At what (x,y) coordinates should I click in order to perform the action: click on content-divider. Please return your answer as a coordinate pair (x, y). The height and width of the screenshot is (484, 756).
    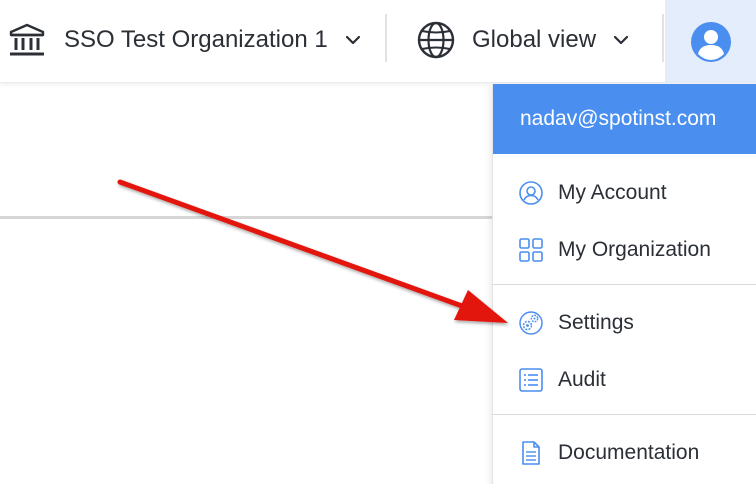
    Looking at the image, I should click on (250, 217).